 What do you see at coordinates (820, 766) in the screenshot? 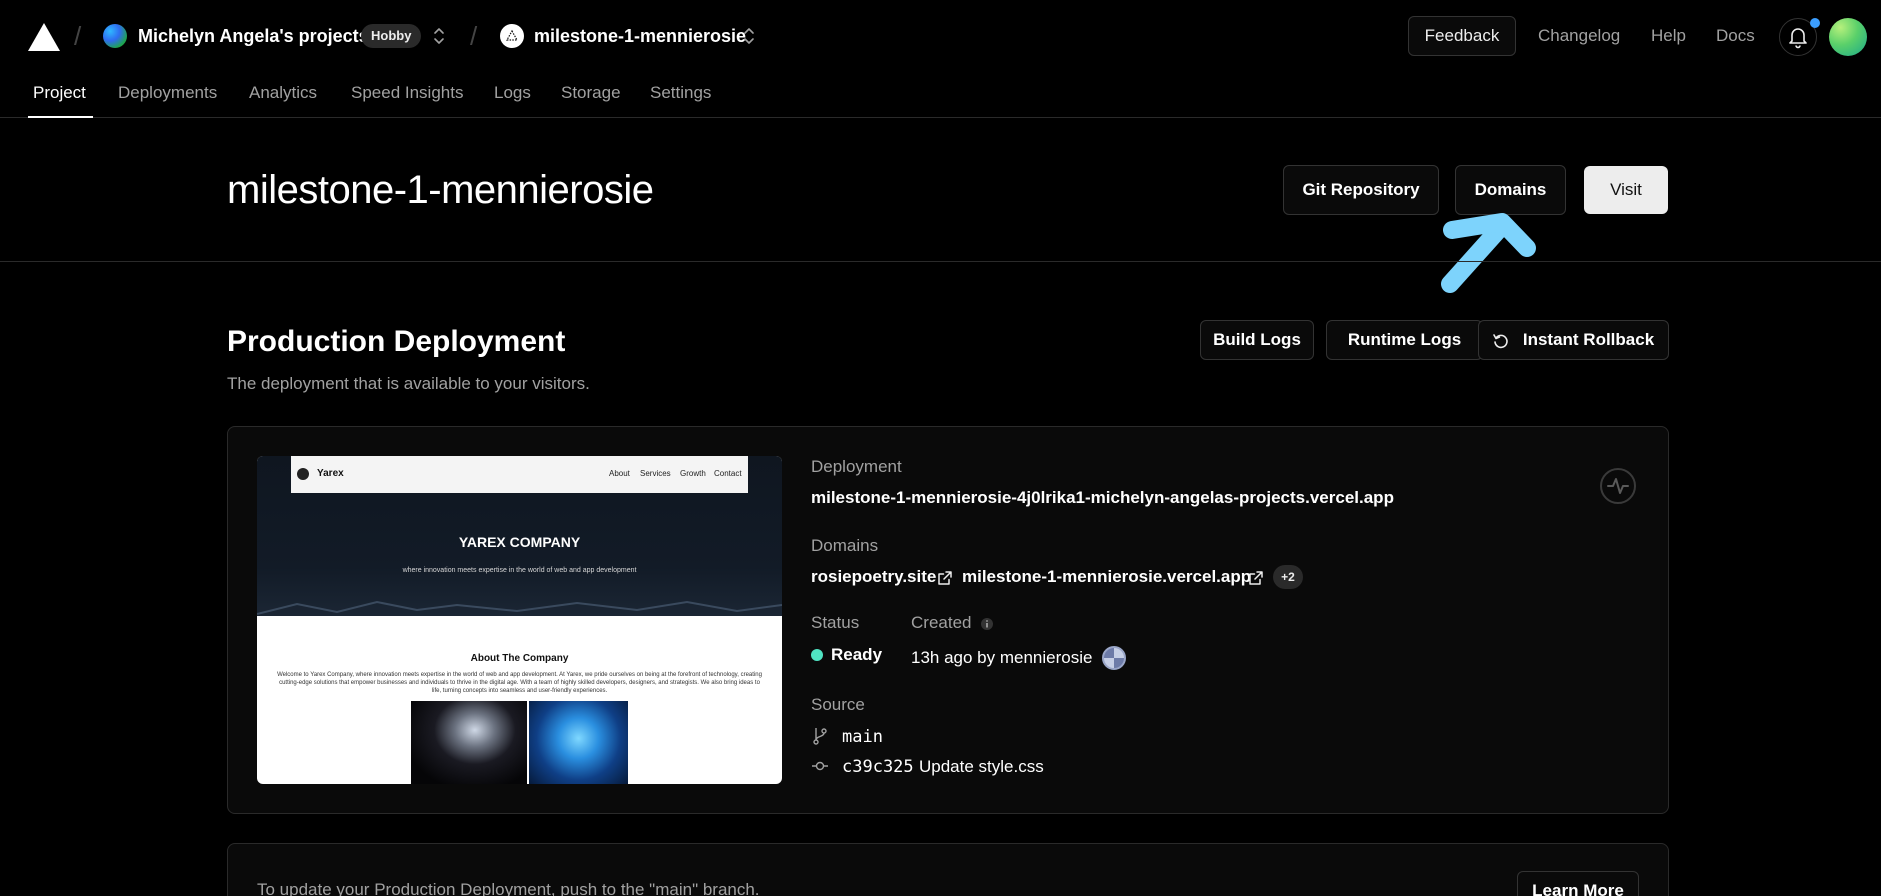
I see `git-commit-icon` at bounding box center [820, 766].